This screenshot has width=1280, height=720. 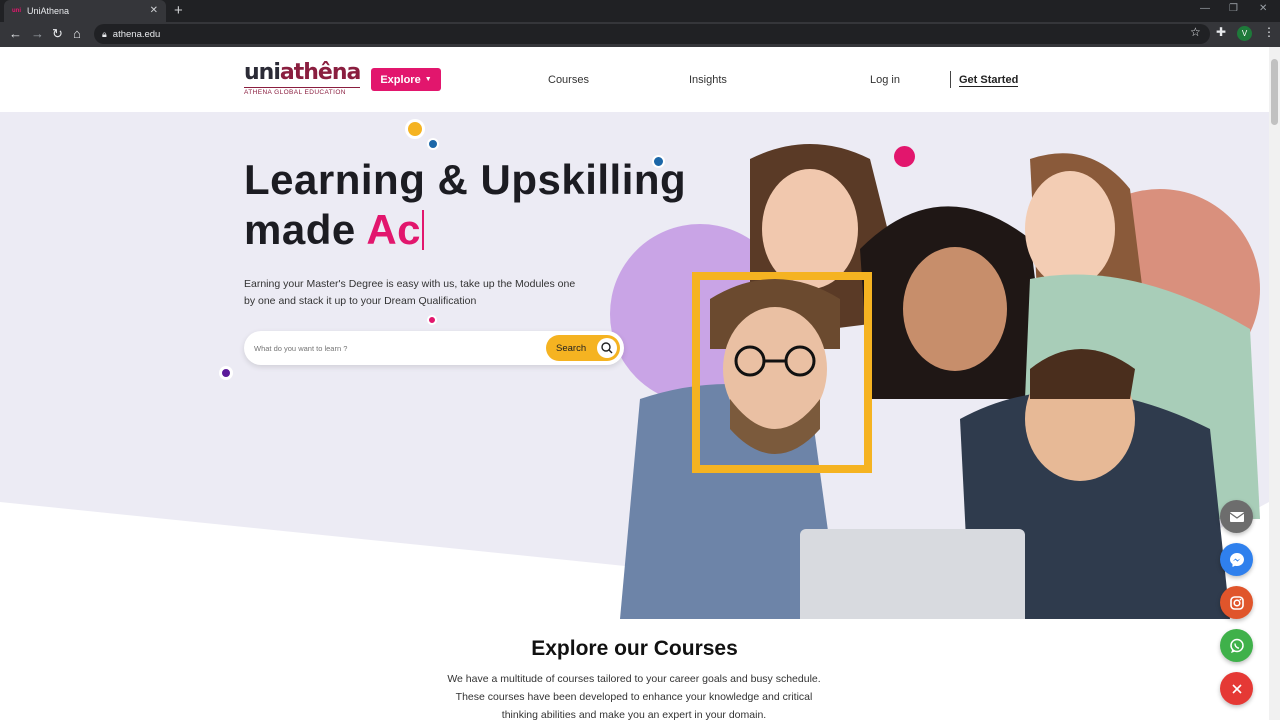 What do you see at coordinates (1263, 8) in the screenshot?
I see `window-close-icon: ✕` at bounding box center [1263, 8].